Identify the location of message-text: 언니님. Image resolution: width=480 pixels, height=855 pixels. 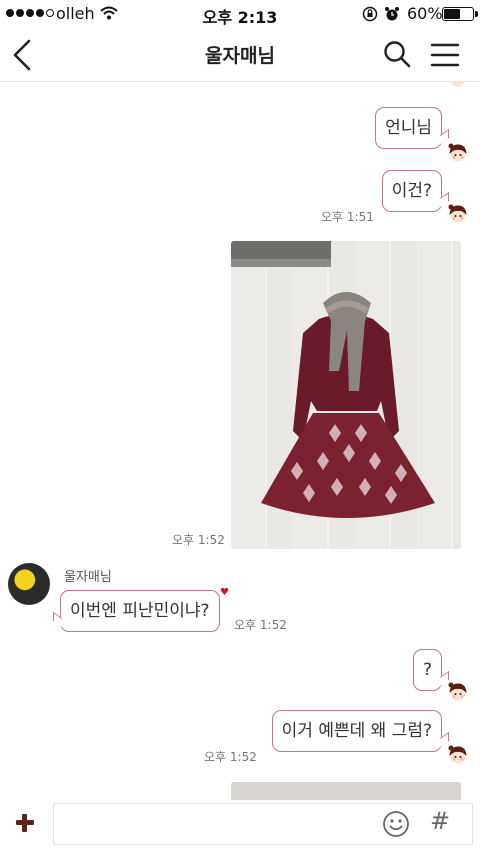
(408, 128).